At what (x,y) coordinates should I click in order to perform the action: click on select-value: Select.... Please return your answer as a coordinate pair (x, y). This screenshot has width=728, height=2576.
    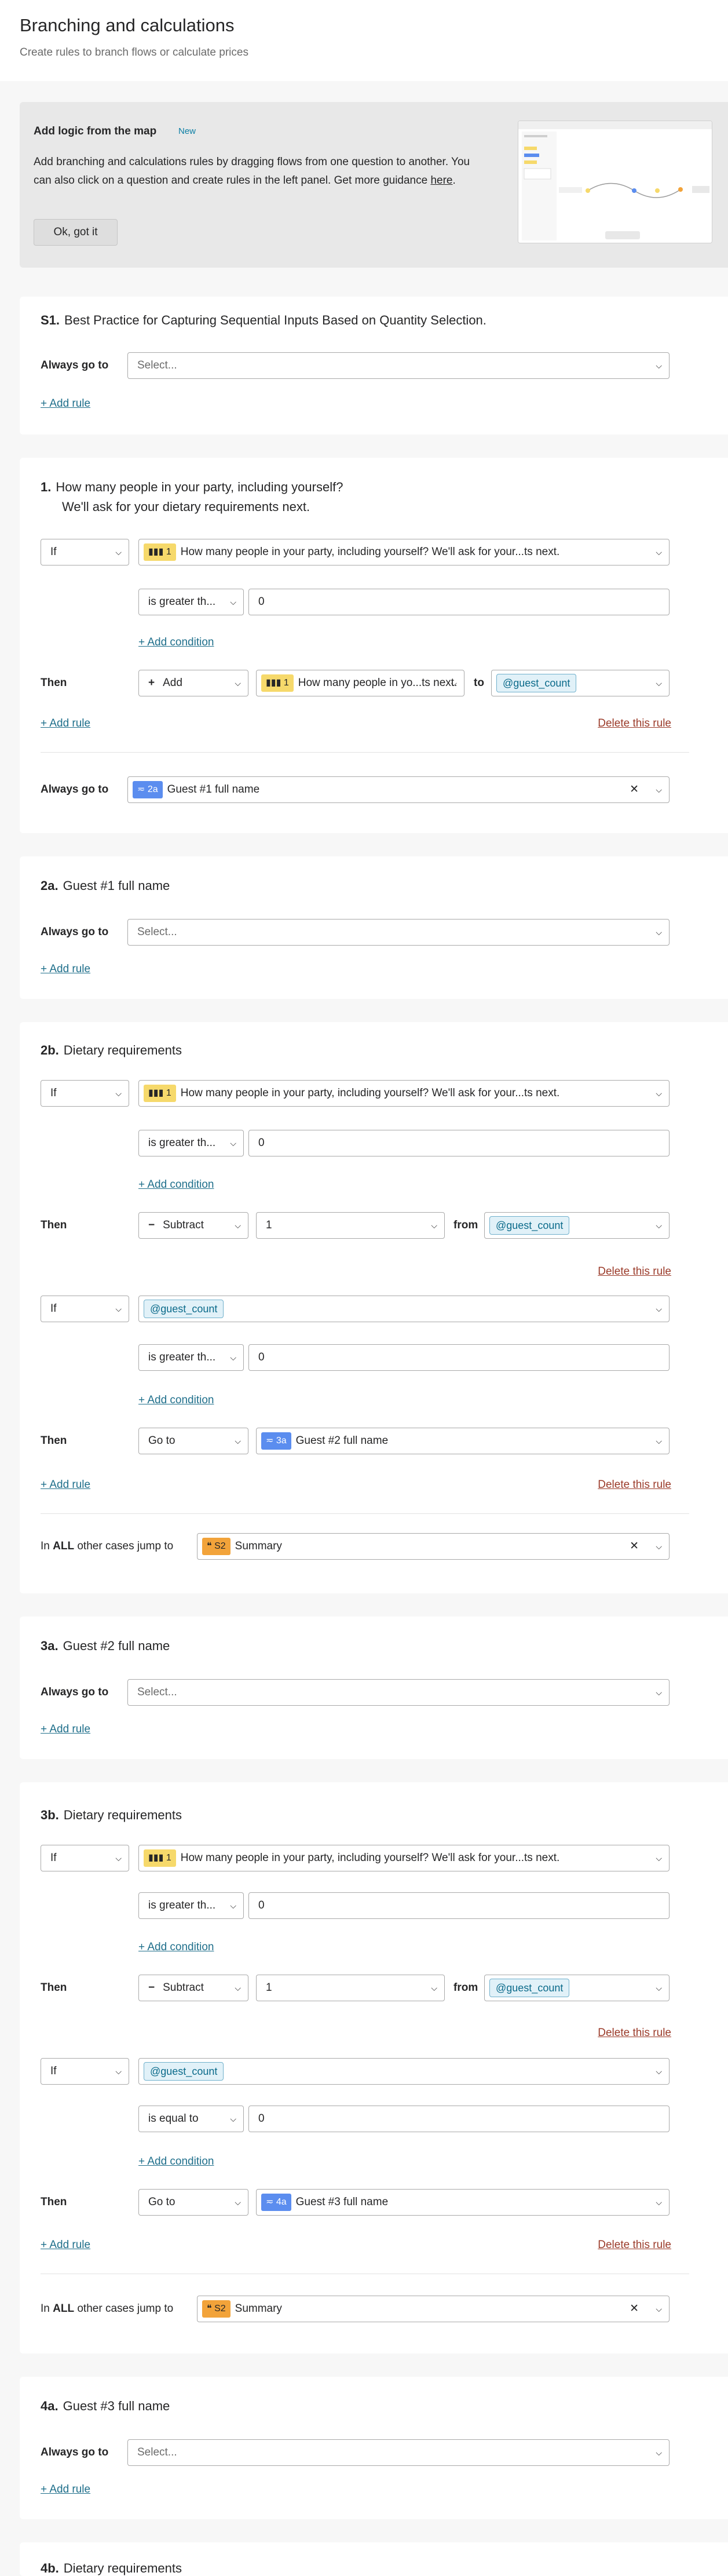
    Looking at the image, I should click on (157, 365).